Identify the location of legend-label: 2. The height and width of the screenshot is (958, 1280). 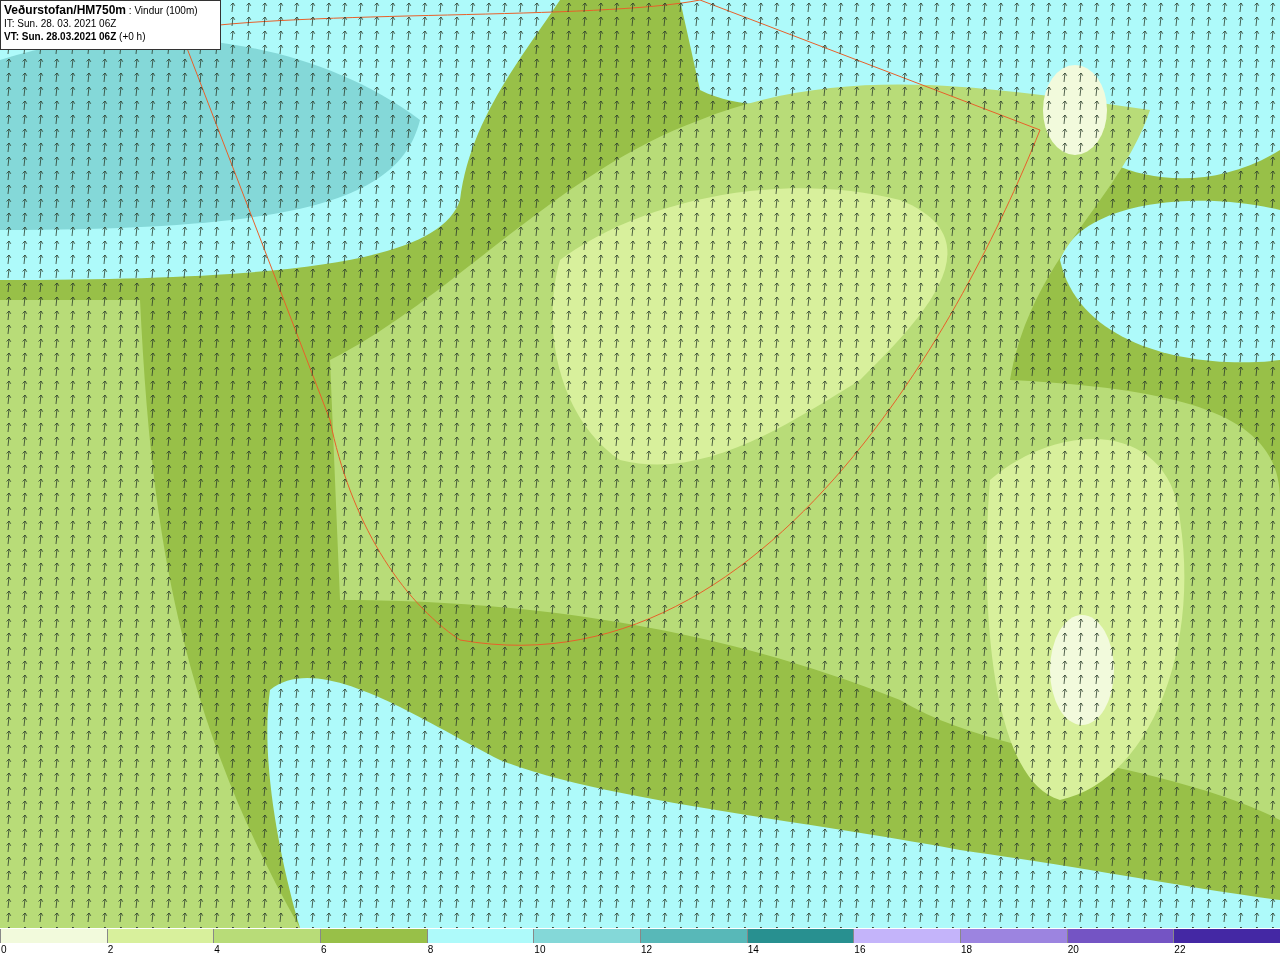
(110, 949).